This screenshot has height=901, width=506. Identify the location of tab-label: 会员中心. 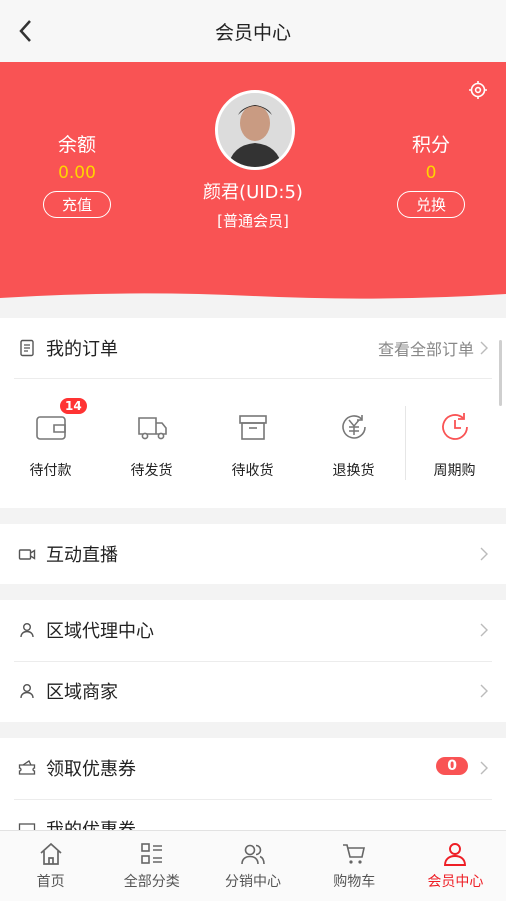
(455, 882).